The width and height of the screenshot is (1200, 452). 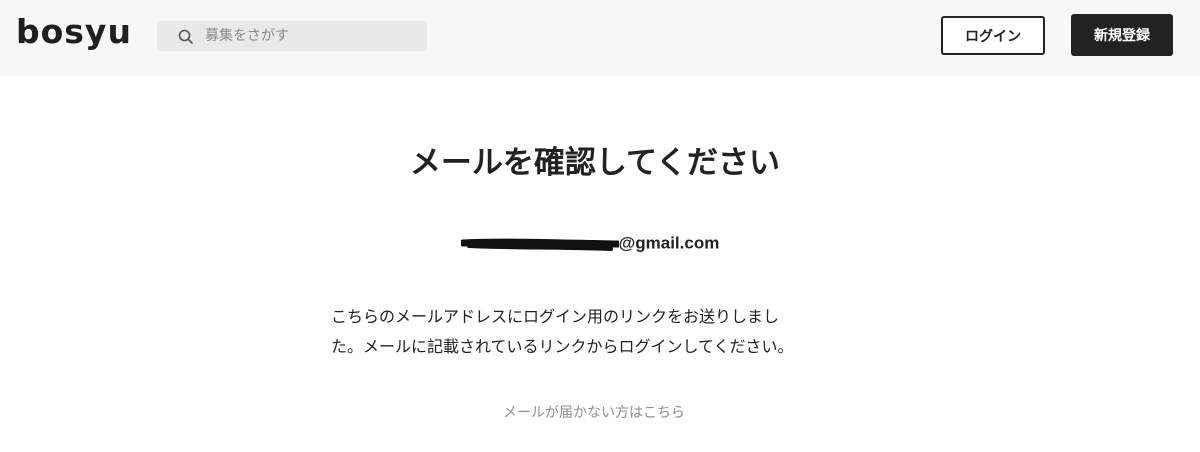 I want to click on email-not-received-link: メールが届かない方はこちら, so click(x=594, y=413).